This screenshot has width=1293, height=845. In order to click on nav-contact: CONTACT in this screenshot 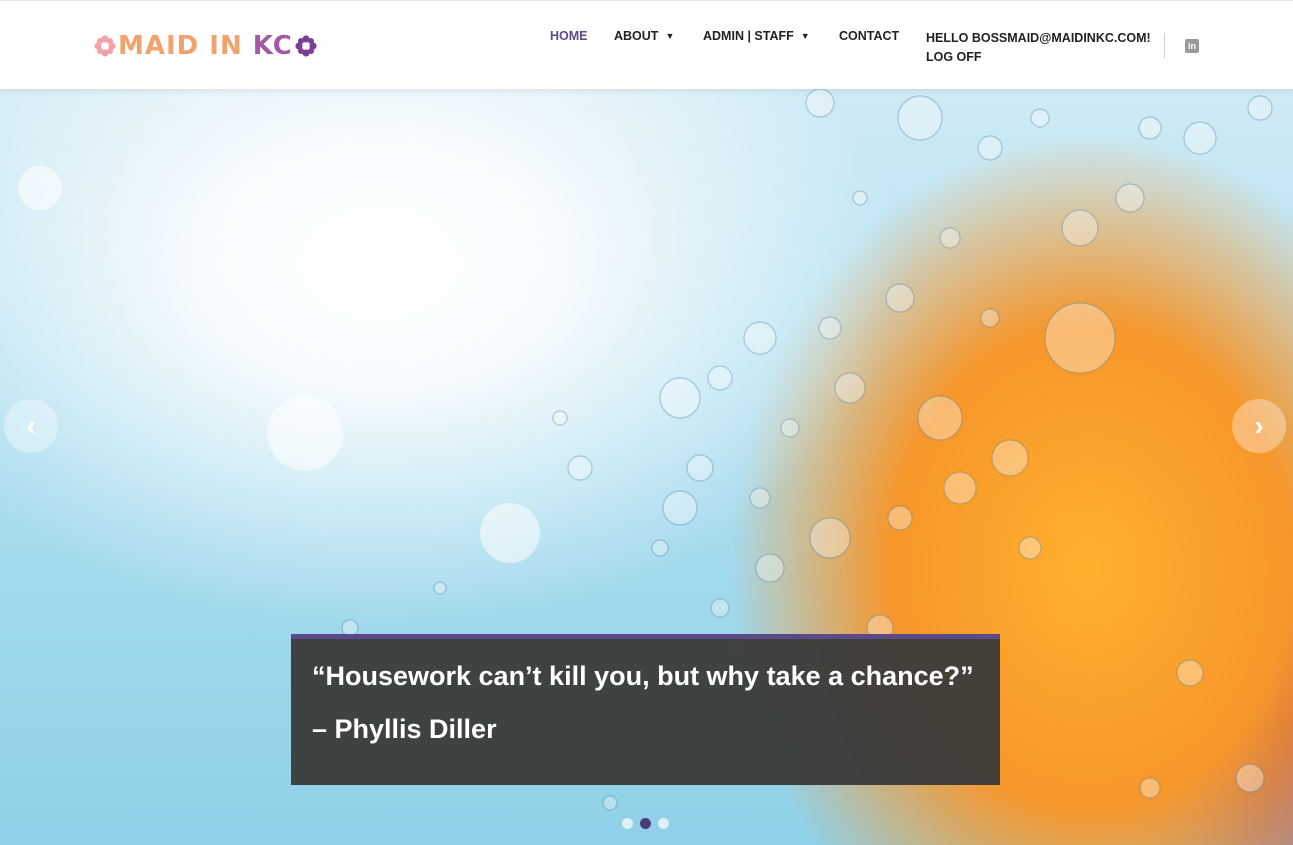, I will do `click(869, 36)`.